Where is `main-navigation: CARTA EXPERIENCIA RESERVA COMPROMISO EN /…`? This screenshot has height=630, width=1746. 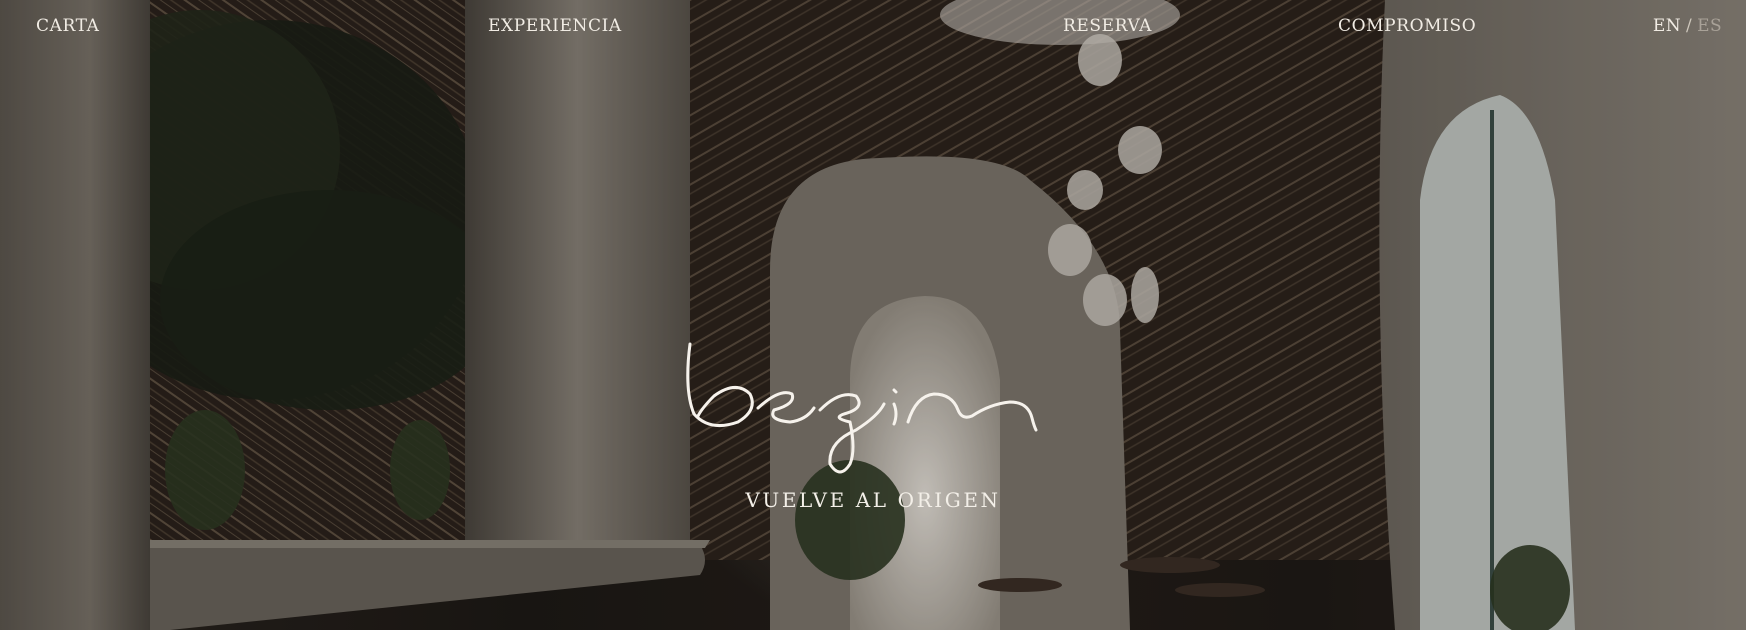
main-navigation: CARTA EXPERIENCIA RESERVA COMPROMISO EN /… is located at coordinates (873, 27).